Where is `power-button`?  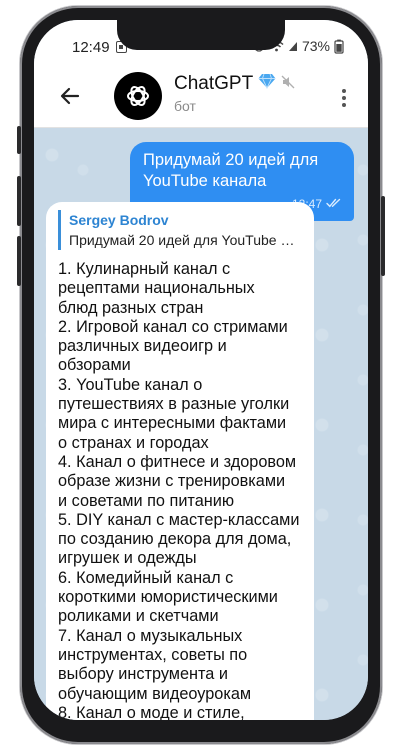 power-button is located at coordinates (383, 236).